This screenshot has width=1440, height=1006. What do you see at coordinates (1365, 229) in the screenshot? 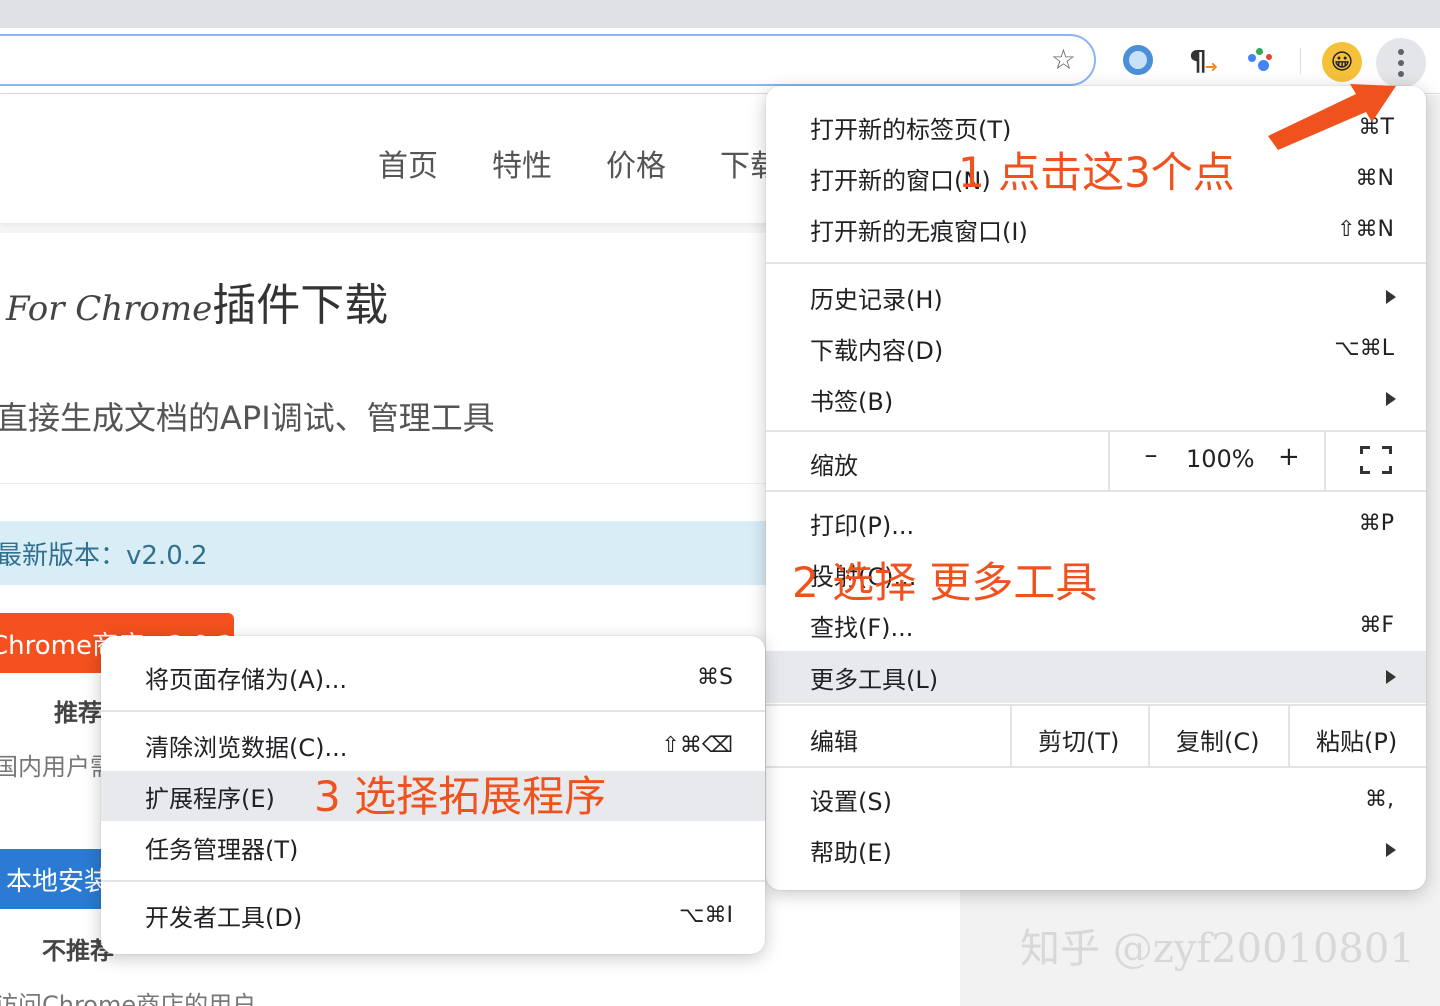
I see `menu-shortcut: ⇧⌘N` at bounding box center [1365, 229].